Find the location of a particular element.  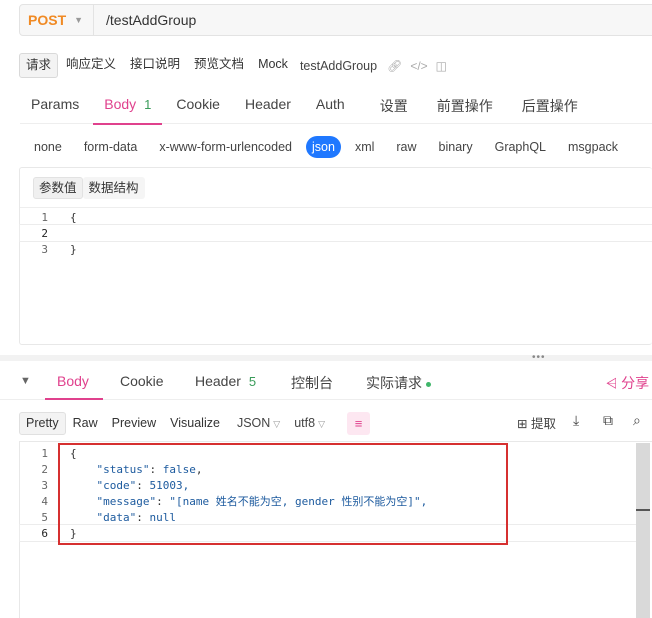

line-number: 5 is located at coordinates (44, 517).